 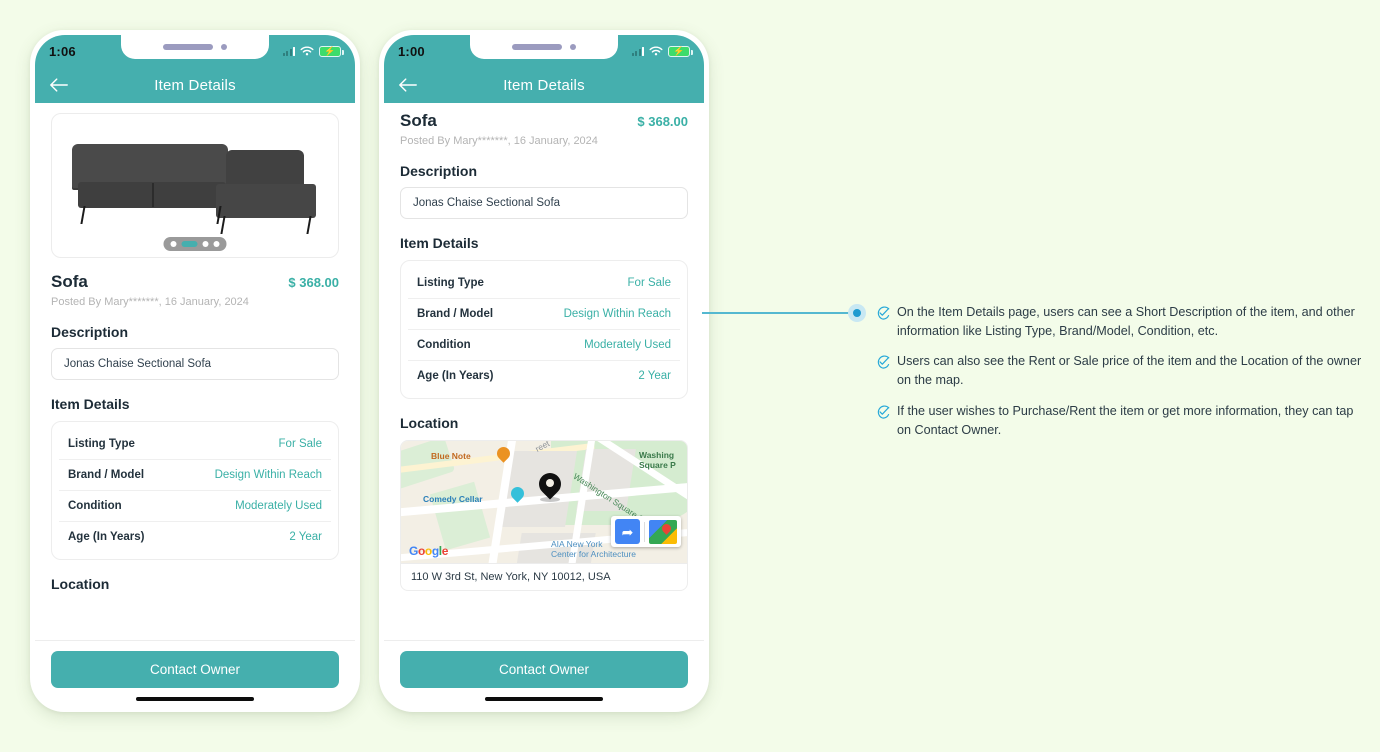 What do you see at coordinates (646, 531) in the screenshot?
I see `map-action-buttons: ➦` at bounding box center [646, 531].